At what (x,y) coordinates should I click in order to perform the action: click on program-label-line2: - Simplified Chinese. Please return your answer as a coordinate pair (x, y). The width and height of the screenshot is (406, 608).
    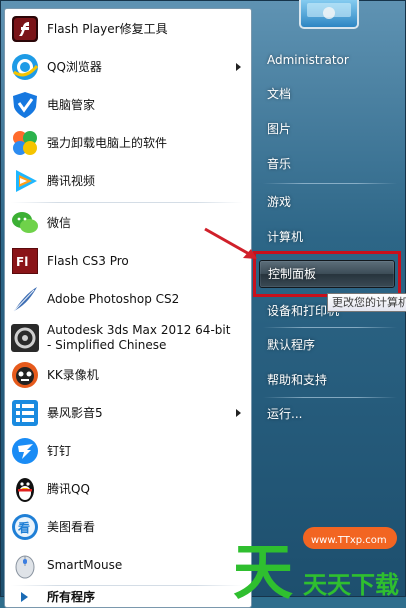
    Looking at the image, I should click on (107, 345).